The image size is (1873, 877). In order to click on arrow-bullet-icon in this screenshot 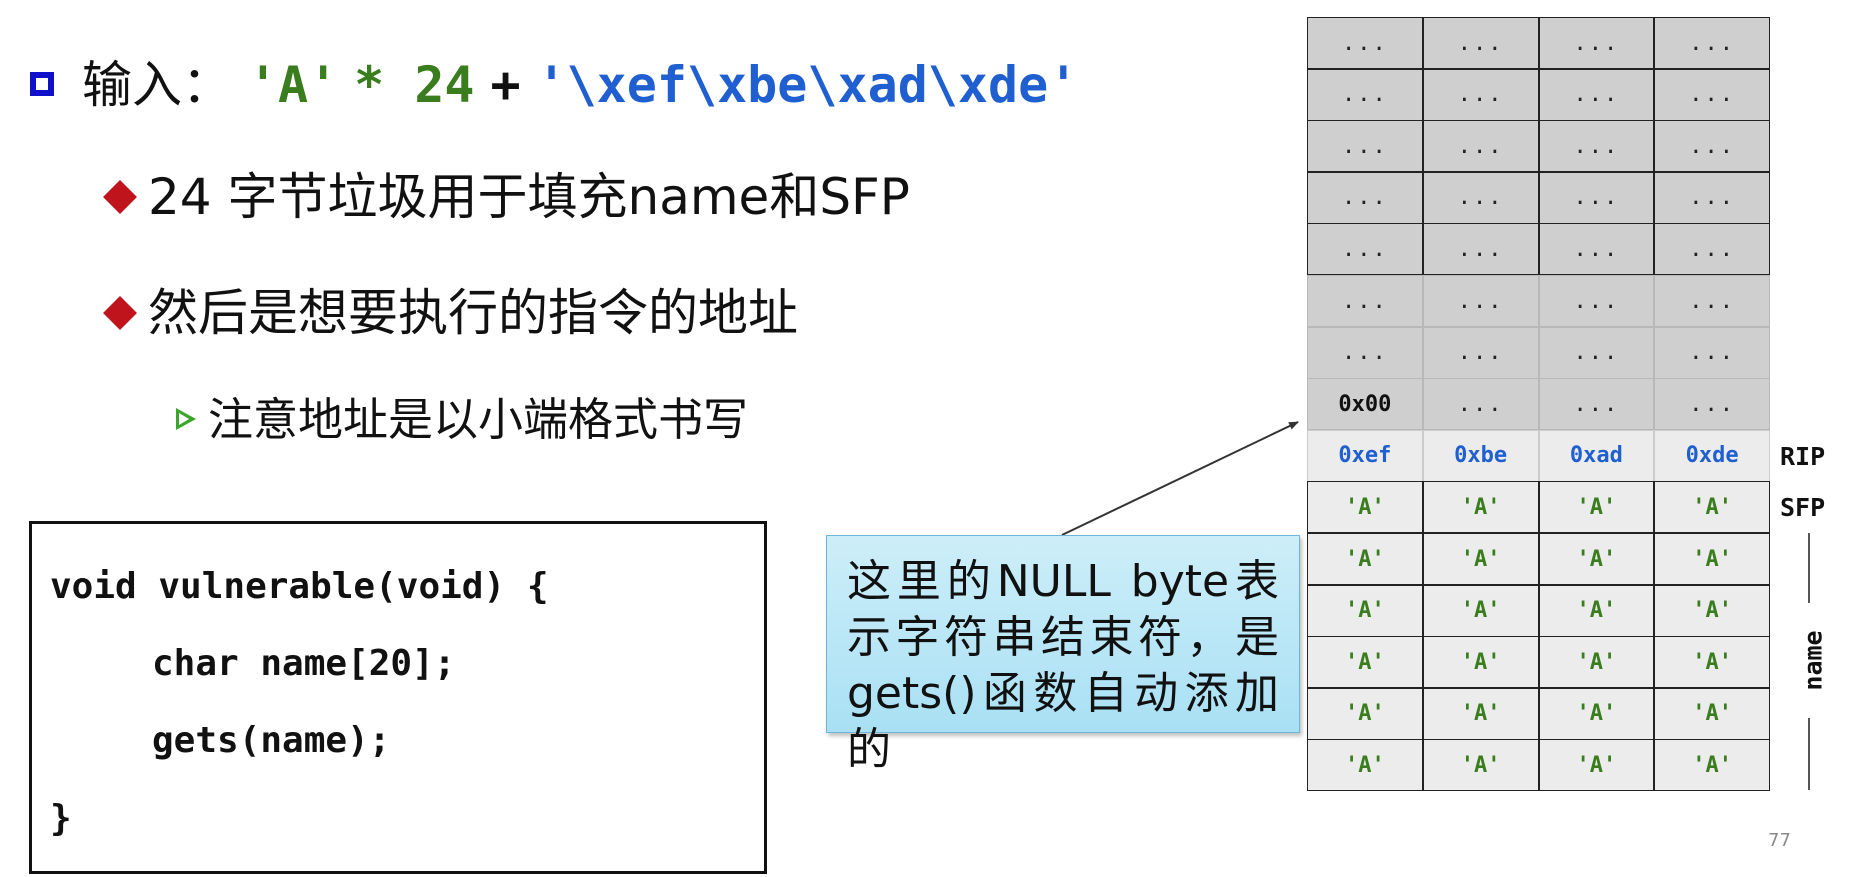, I will do `click(186, 419)`.